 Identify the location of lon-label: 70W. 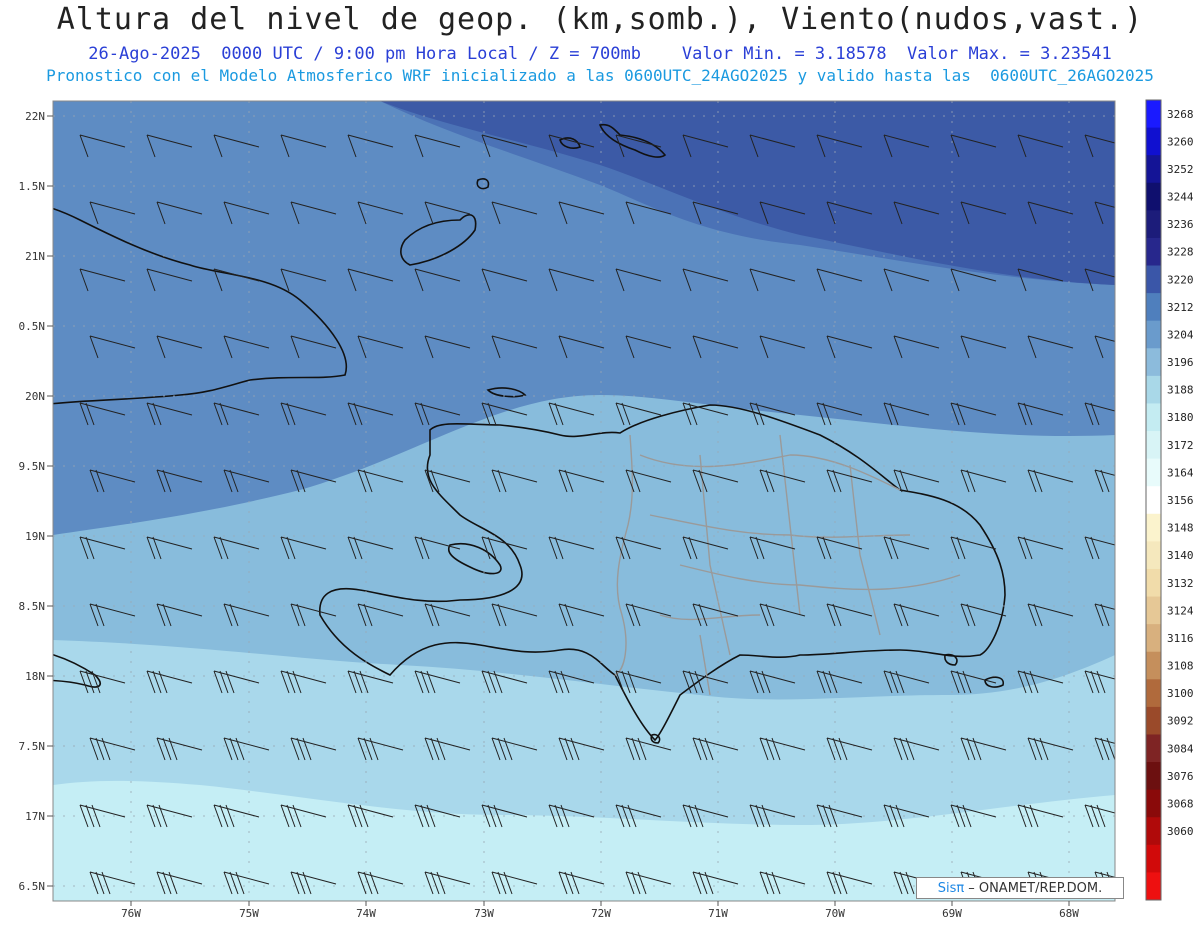
(835, 913).